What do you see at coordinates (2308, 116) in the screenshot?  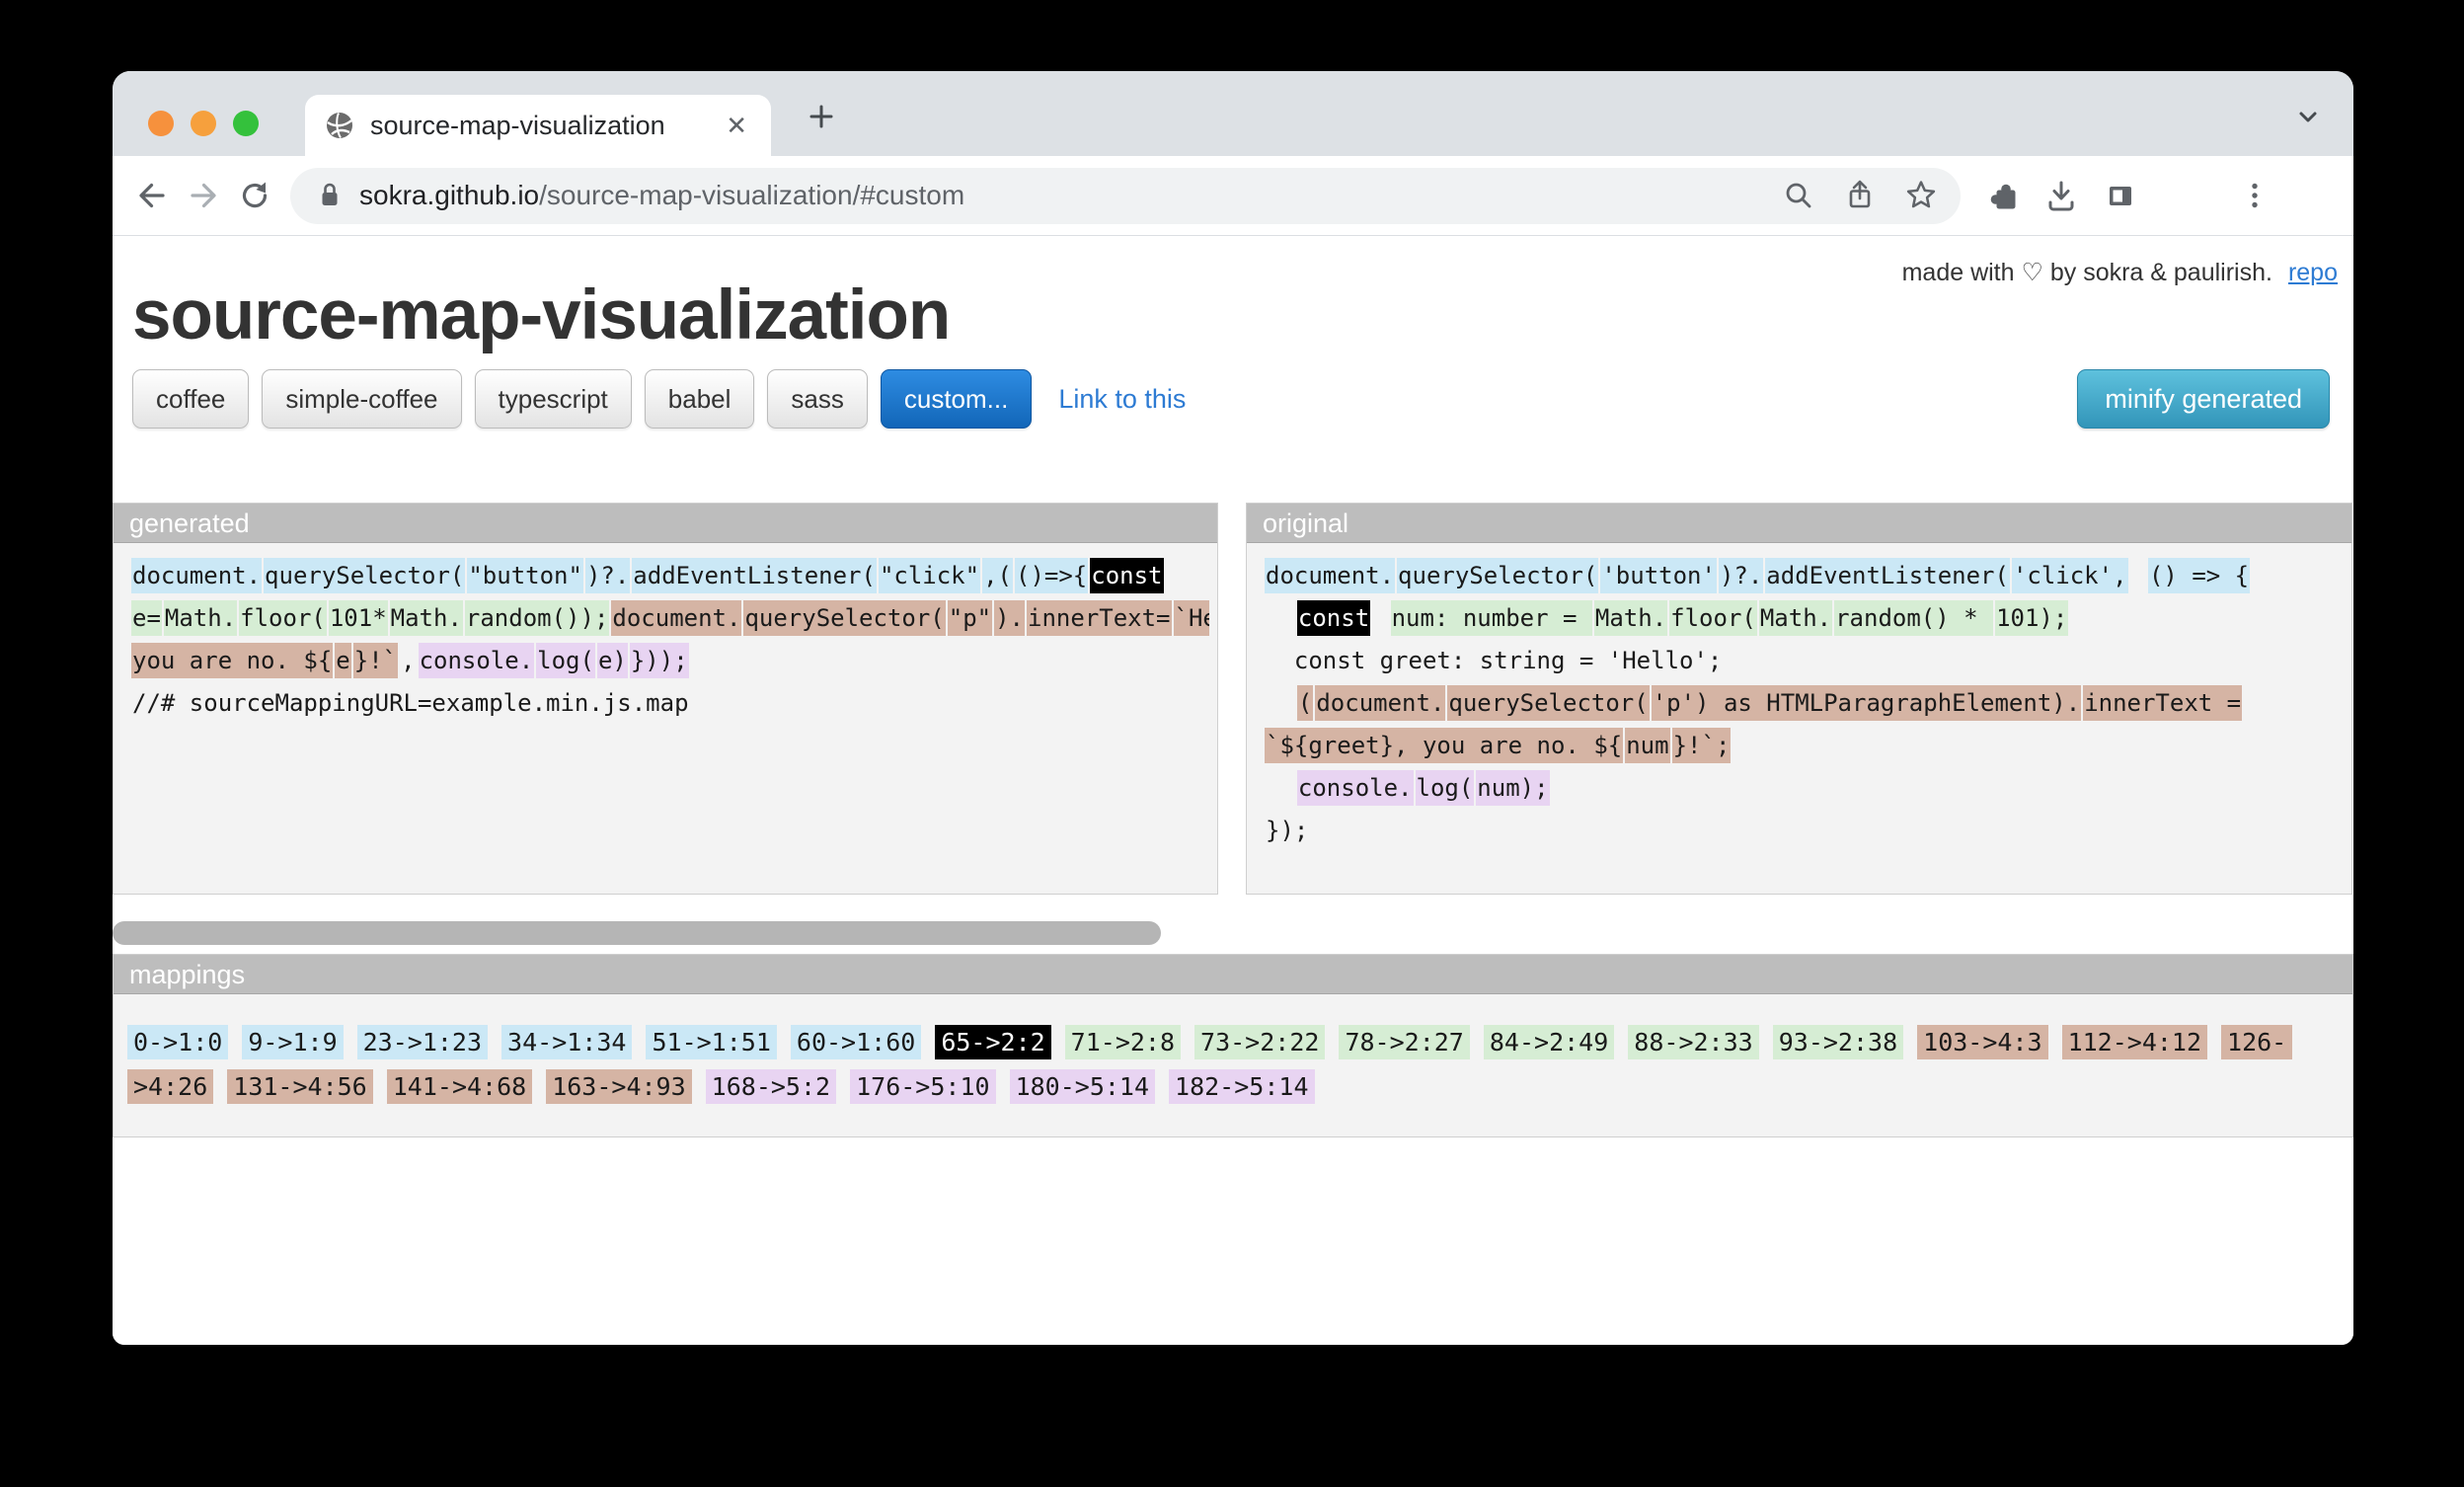 I see `chevron-down-icon` at bounding box center [2308, 116].